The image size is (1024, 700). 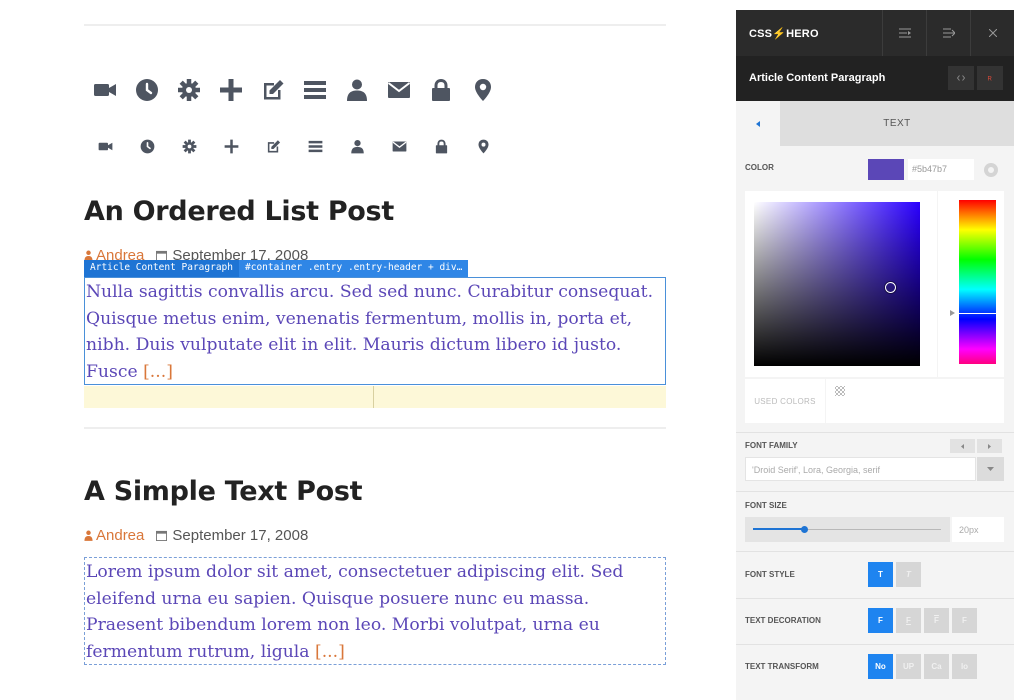 I want to click on element-header: Article Content Paragraph R, so click(x=875, y=78).